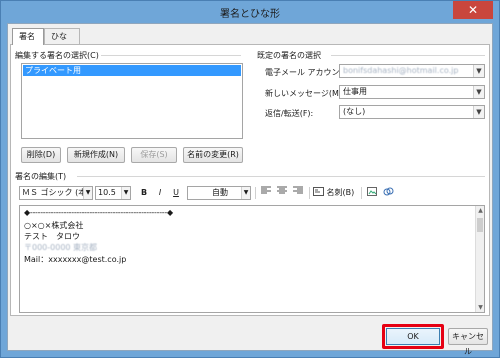 The height and width of the screenshot is (359, 500). I want to click on reply-forward-combo: (なし) ▼, so click(412, 112).